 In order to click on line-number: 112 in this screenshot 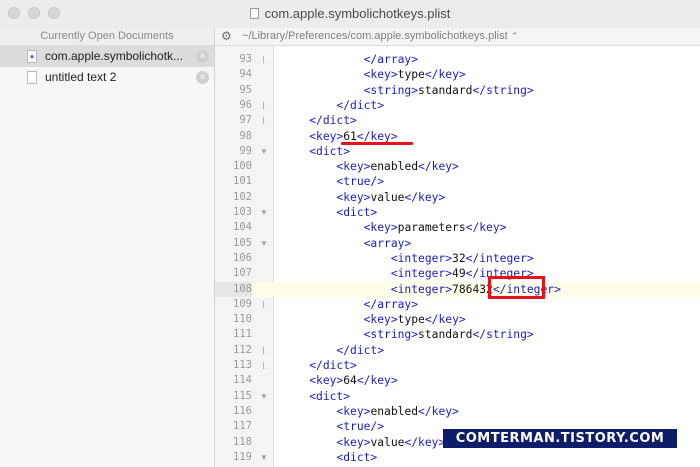, I will do `click(242, 349)`.